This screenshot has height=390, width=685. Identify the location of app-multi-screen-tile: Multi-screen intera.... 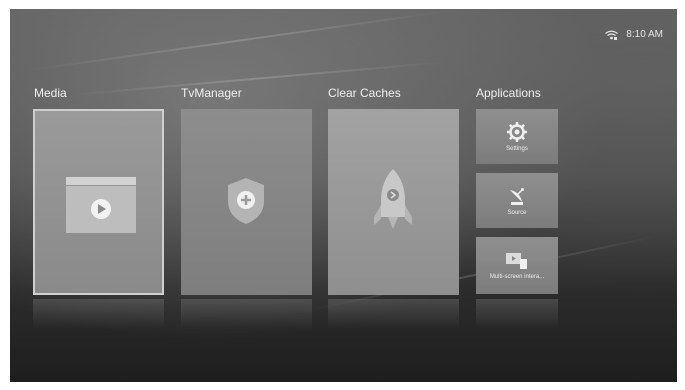
(517, 265).